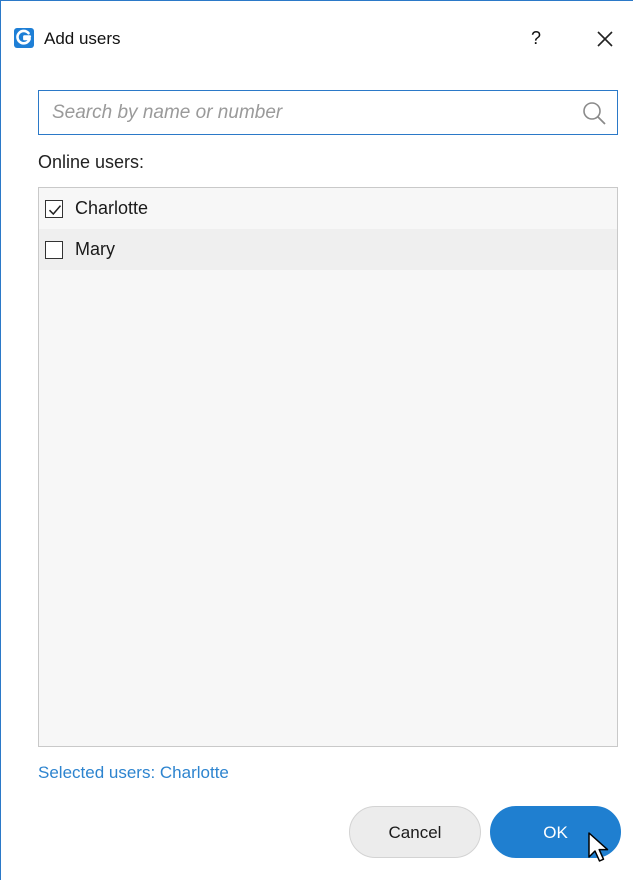  Describe the element at coordinates (328, 249) in the screenshot. I see `list-item-mary: Mary` at that location.